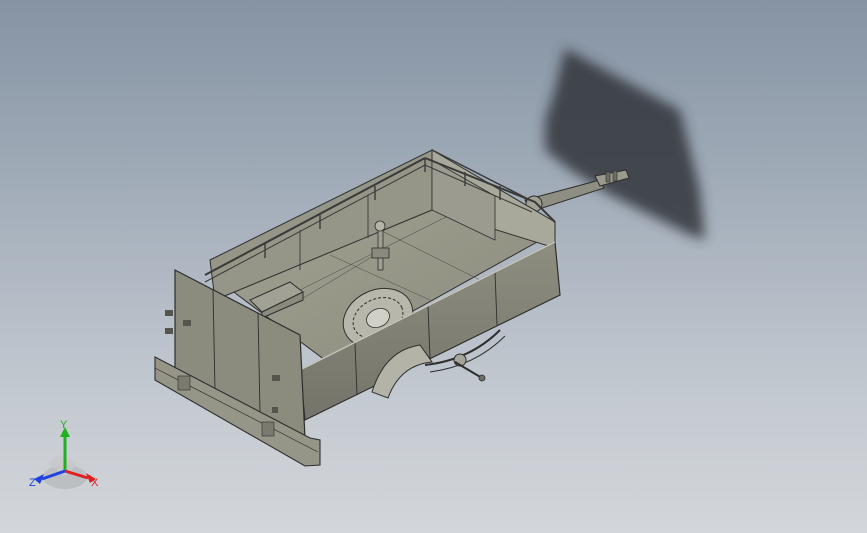  I want to click on model-shadow, so click(625, 144).